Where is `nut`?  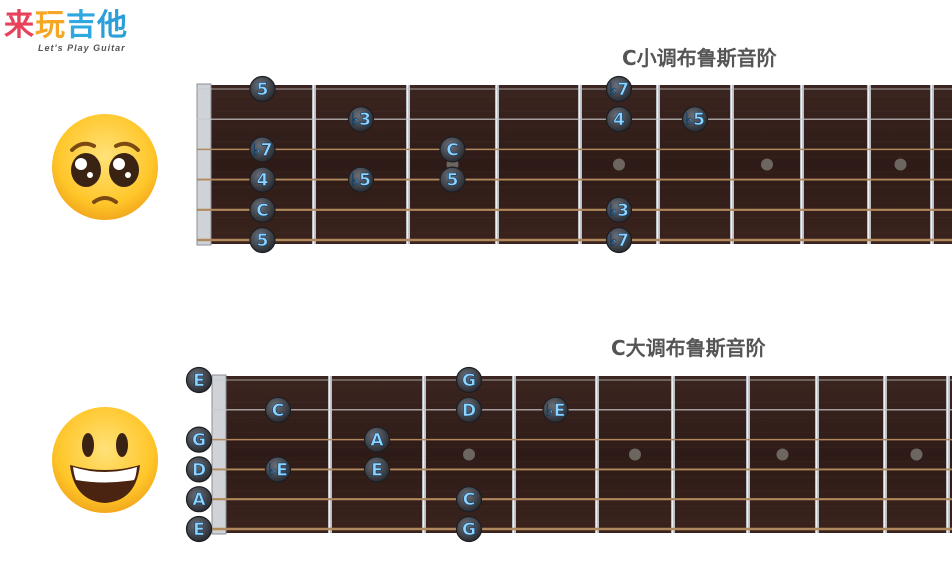 nut is located at coordinates (219, 454).